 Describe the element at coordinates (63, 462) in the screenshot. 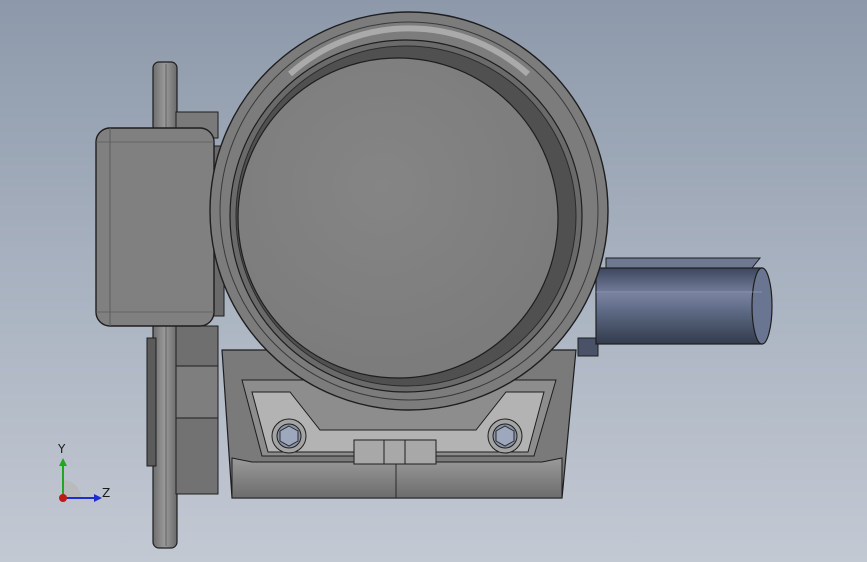

I see `y-axis-arrowhead` at that location.